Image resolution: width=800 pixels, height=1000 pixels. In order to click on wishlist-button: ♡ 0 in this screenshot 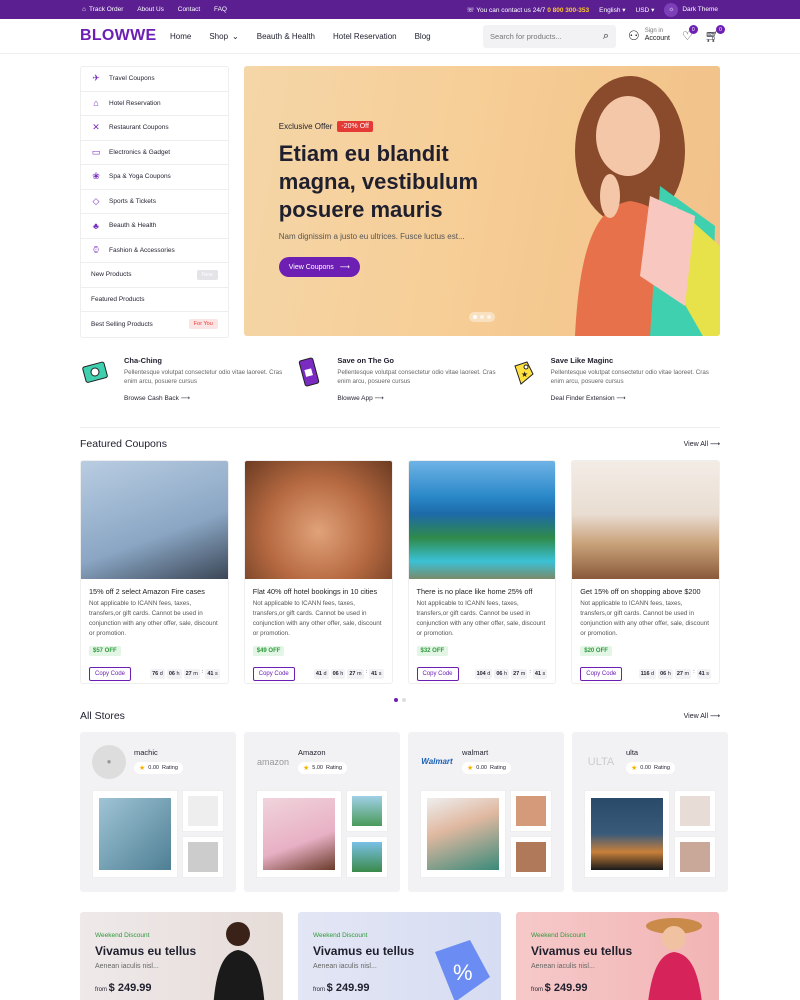, I will do `click(690, 34)`.